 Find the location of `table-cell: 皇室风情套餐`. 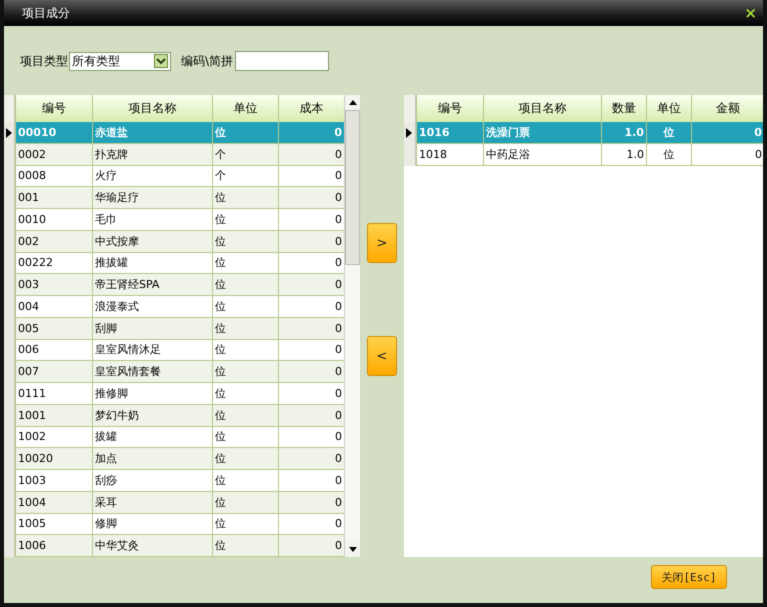

table-cell: 皇室风情套餐 is located at coordinates (152, 372).